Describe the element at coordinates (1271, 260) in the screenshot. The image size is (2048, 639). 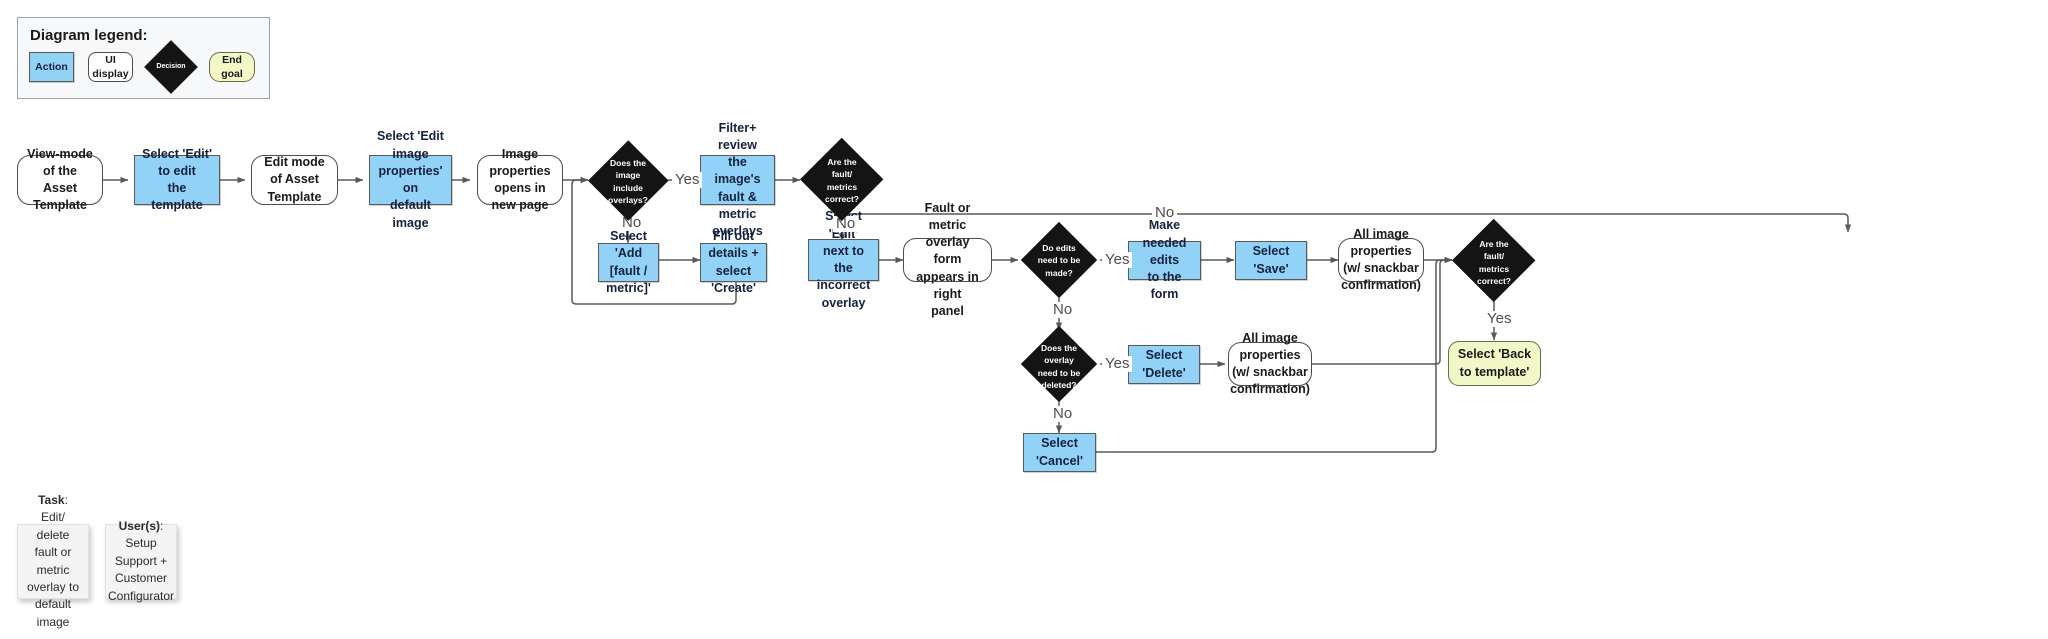
I see `node-select-save: Select 'Save'` at that location.